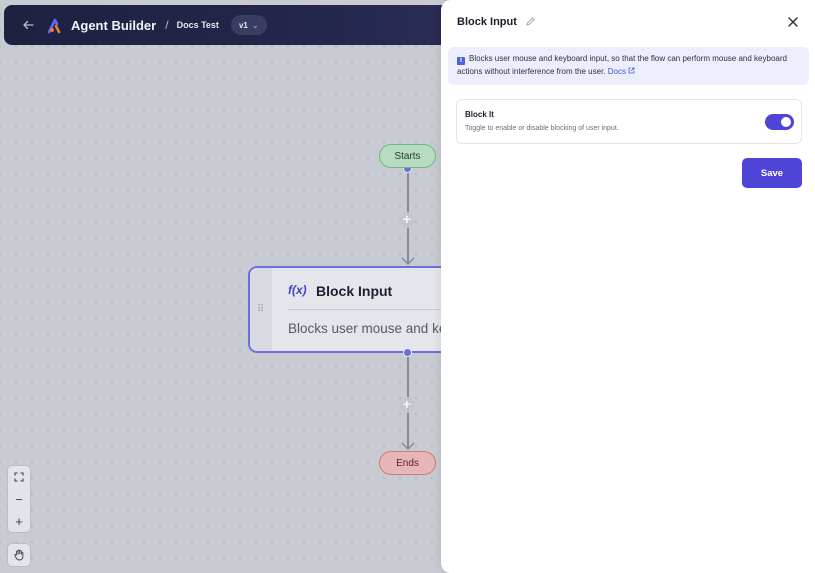 The height and width of the screenshot is (573, 815). What do you see at coordinates (616, 71) in the screenshot?
I see `docs-link-label: Docs` at bounding box center [616, 71].